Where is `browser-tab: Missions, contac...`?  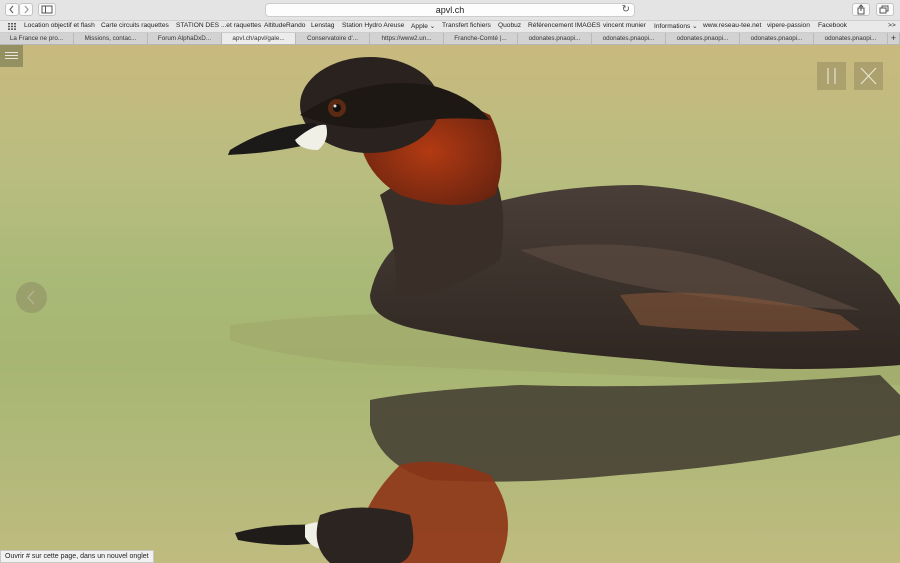
browser-tab: Missions, contac... is located at coordinates (111, 38).